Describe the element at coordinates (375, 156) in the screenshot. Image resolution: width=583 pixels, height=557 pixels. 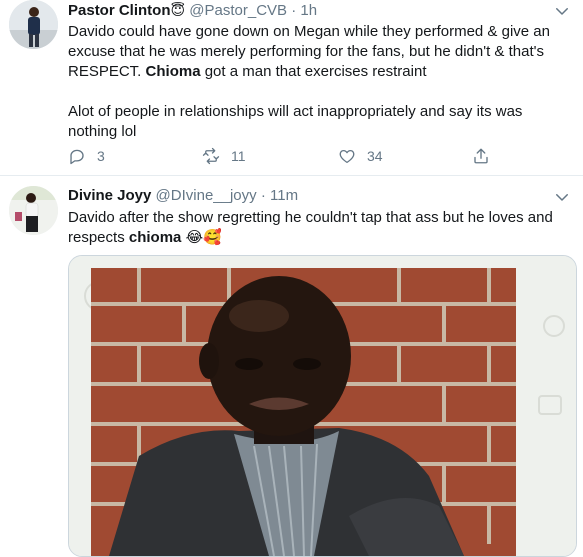
I see `like-count: 34` at that location.